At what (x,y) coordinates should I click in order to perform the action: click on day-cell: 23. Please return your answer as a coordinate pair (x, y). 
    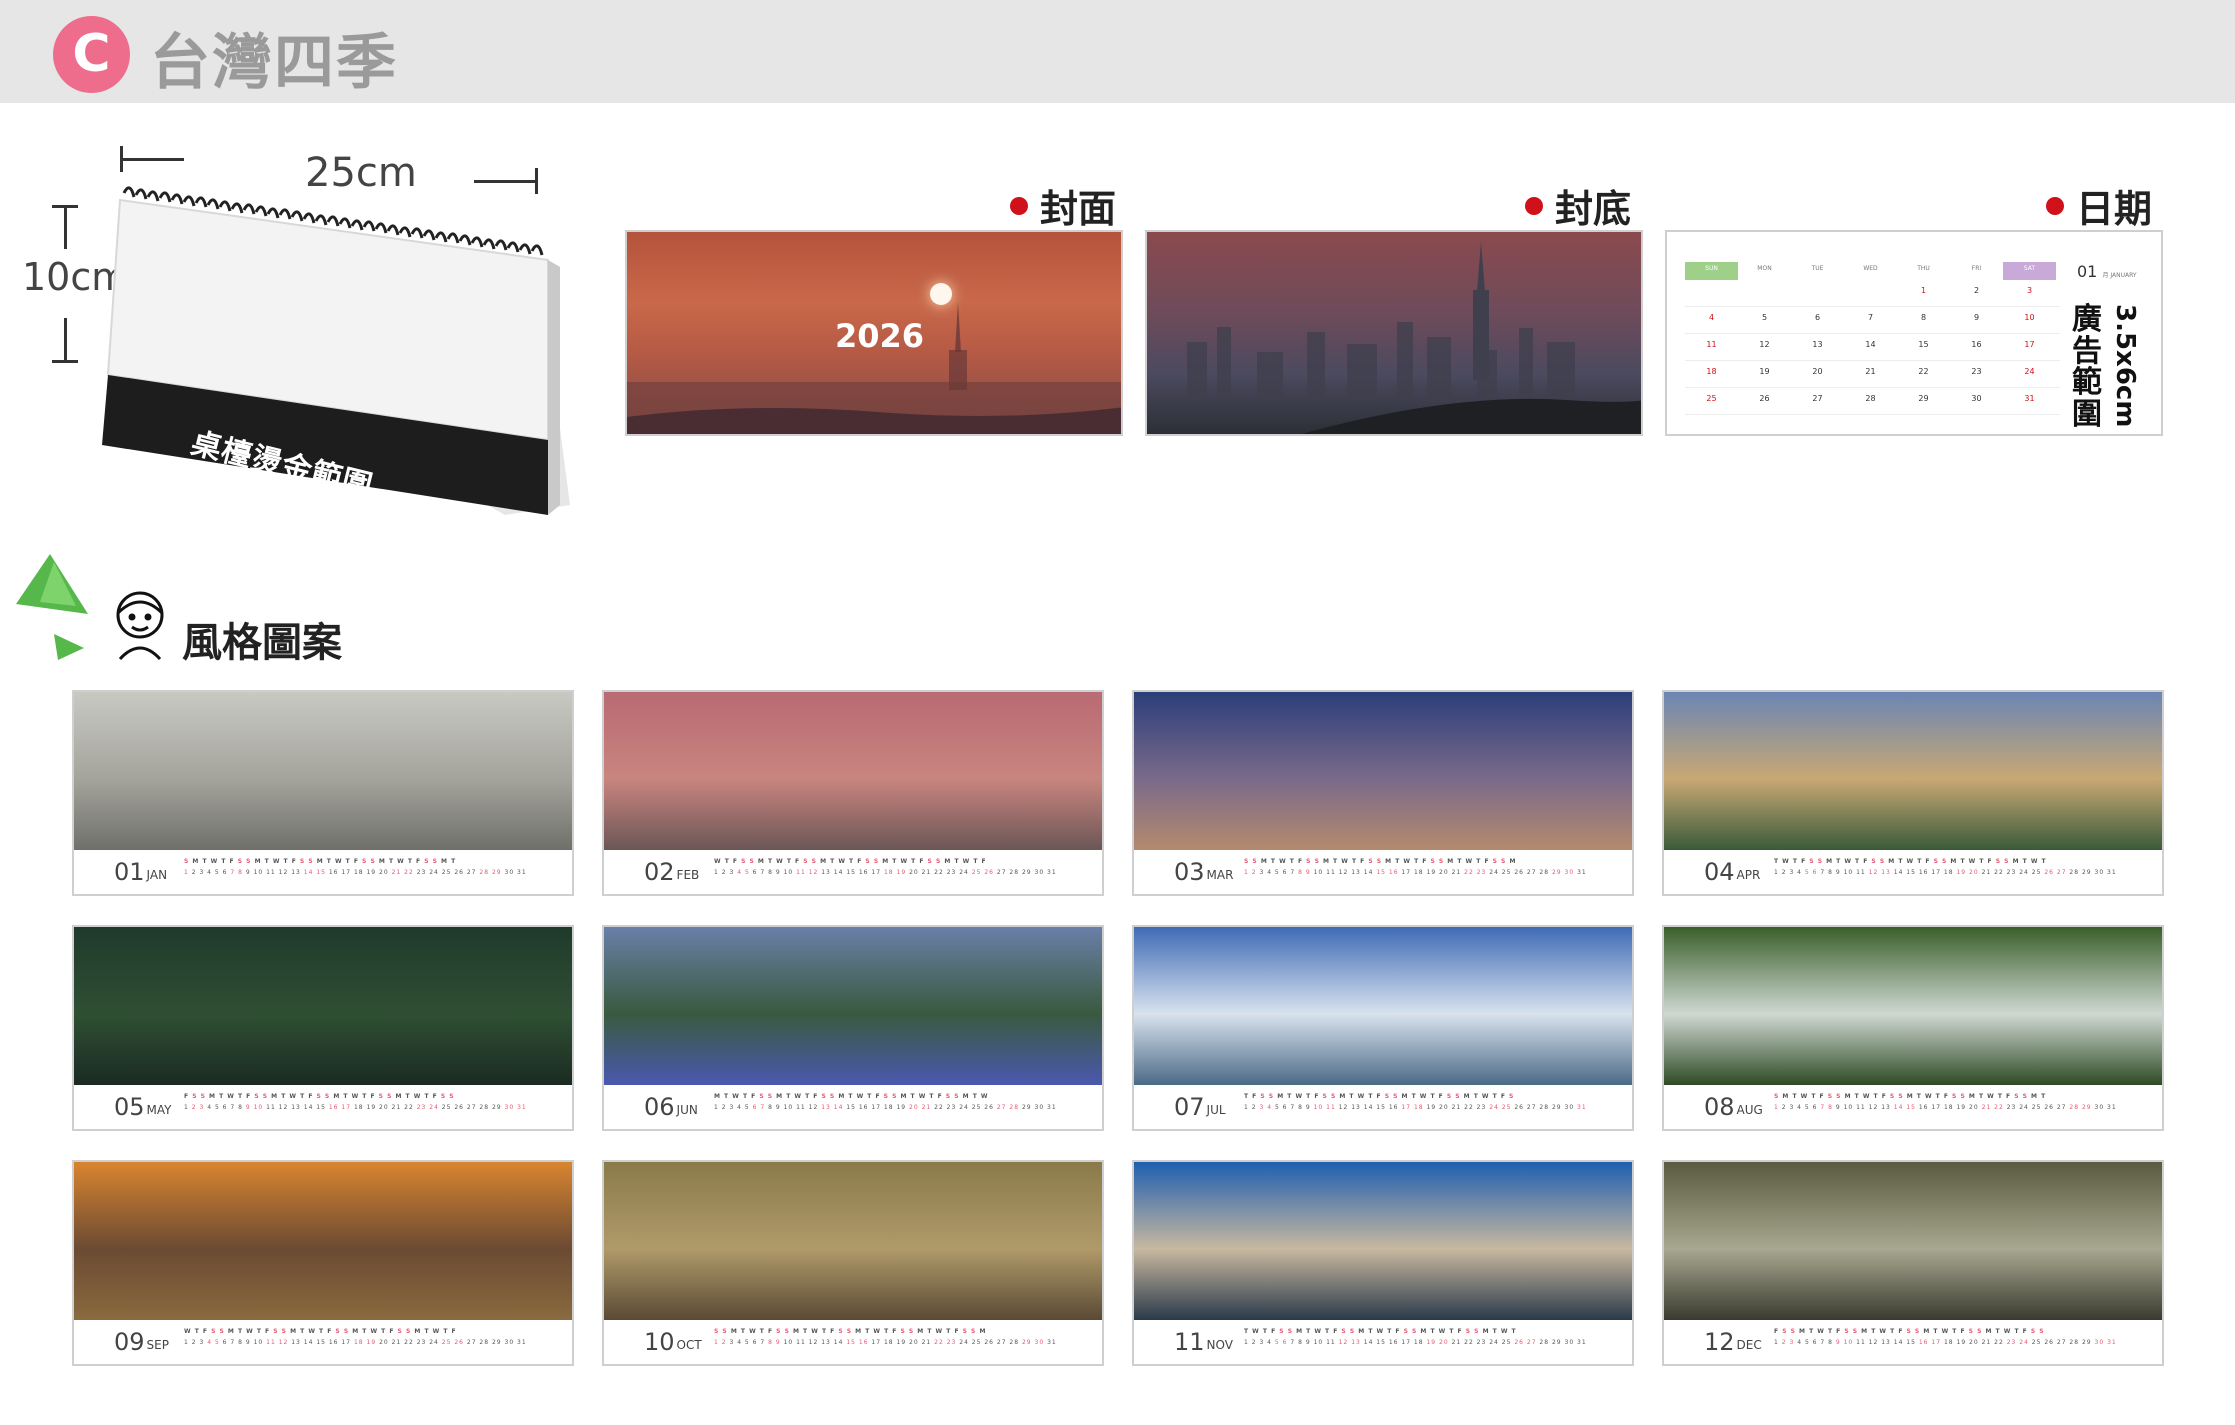
    Looking at the image, I should click on (1976, 371).